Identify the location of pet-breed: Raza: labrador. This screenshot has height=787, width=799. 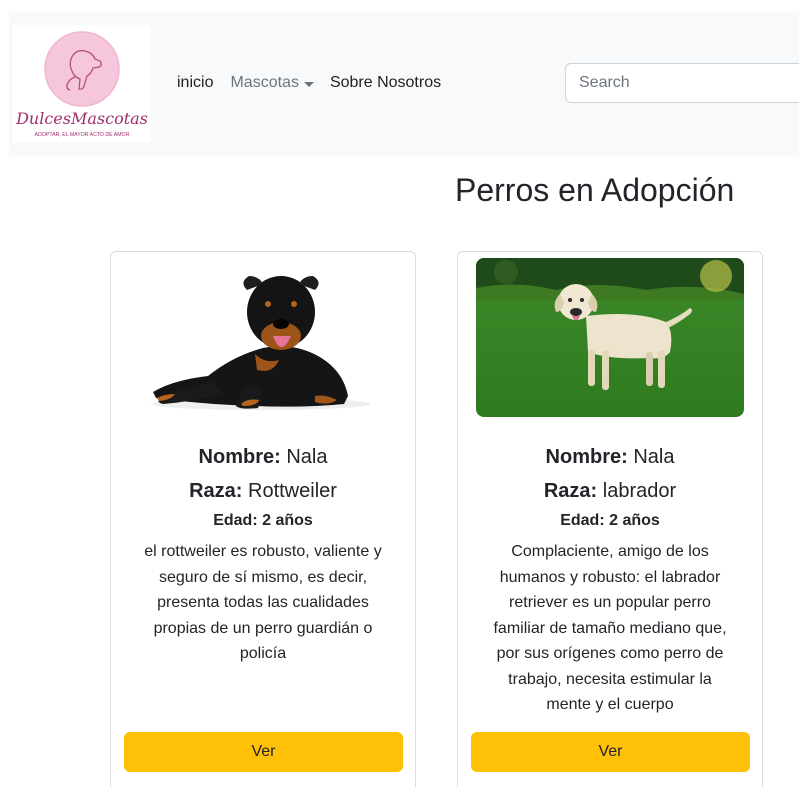
(610, 491).